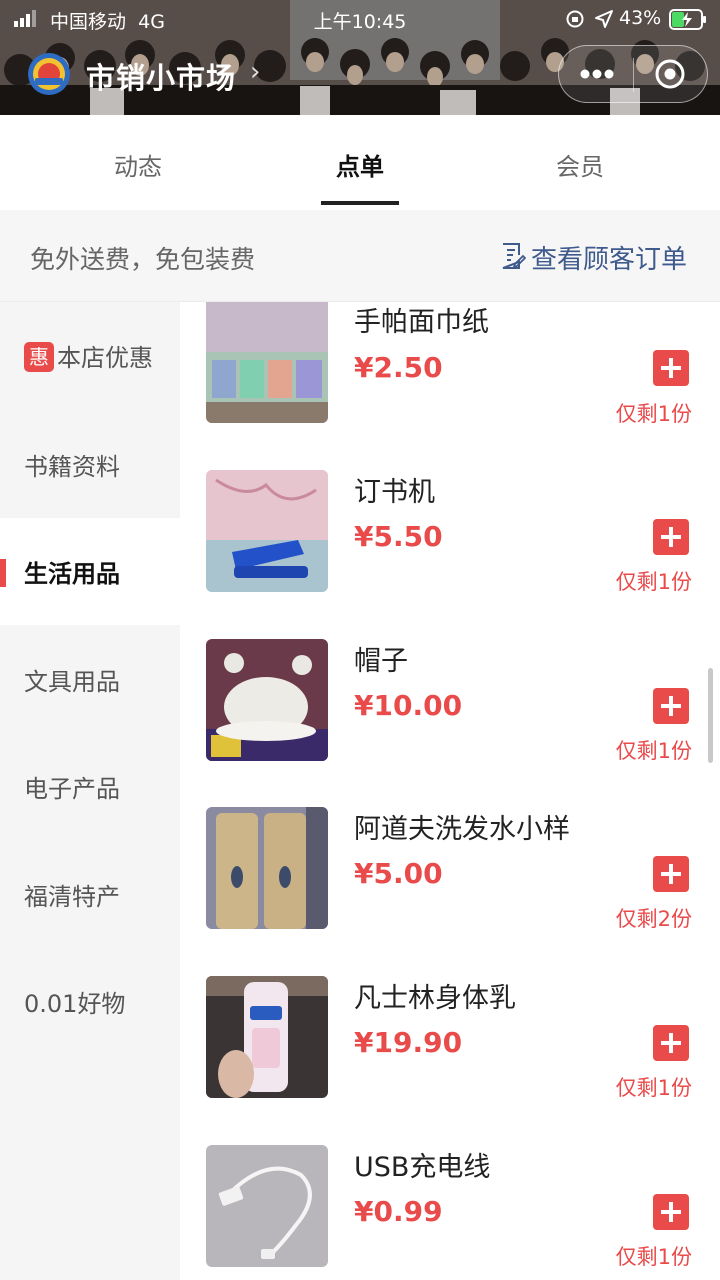 This screenshot has width=720, height=1280. What do you see at coordinates (580, 164) in the screenshot?
I see `tab-member: 会员` at bounding box center [580, 164].